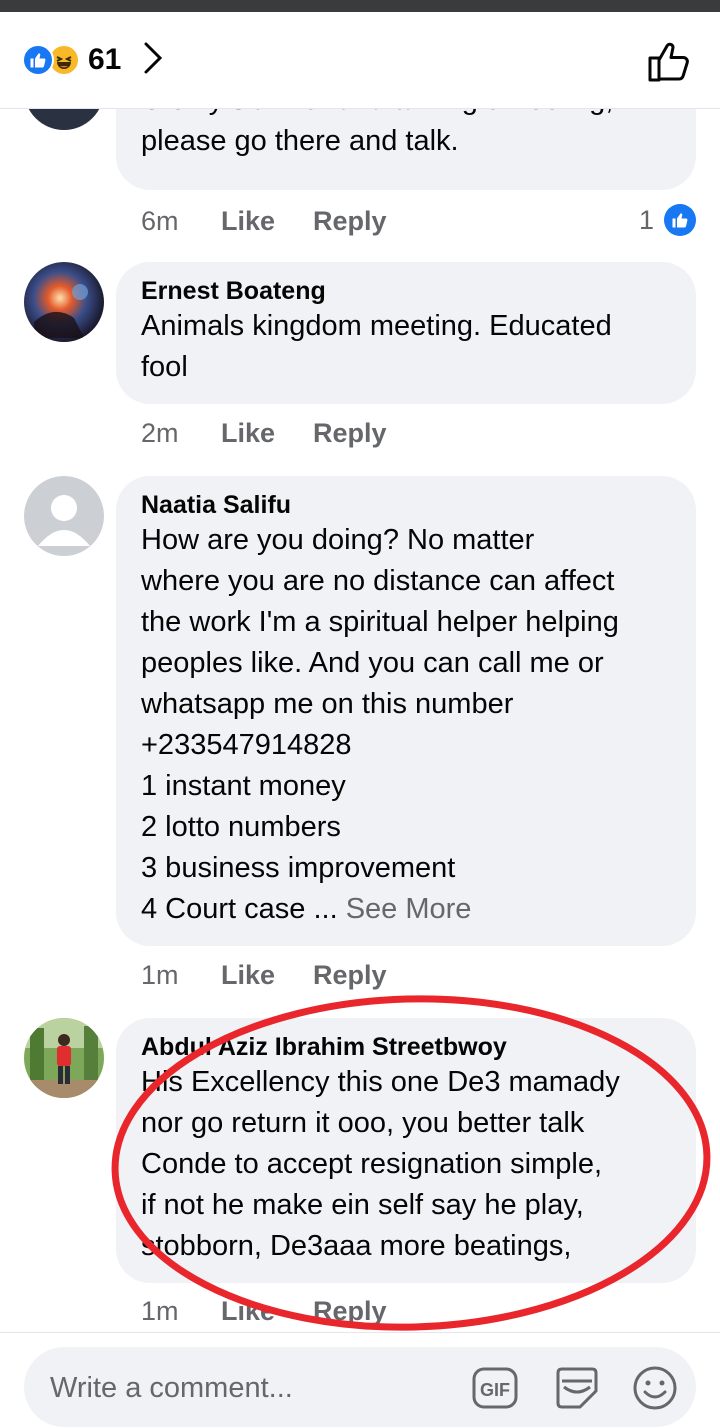  I want to click on comment-reaction-count: 1, so click(667, 220).